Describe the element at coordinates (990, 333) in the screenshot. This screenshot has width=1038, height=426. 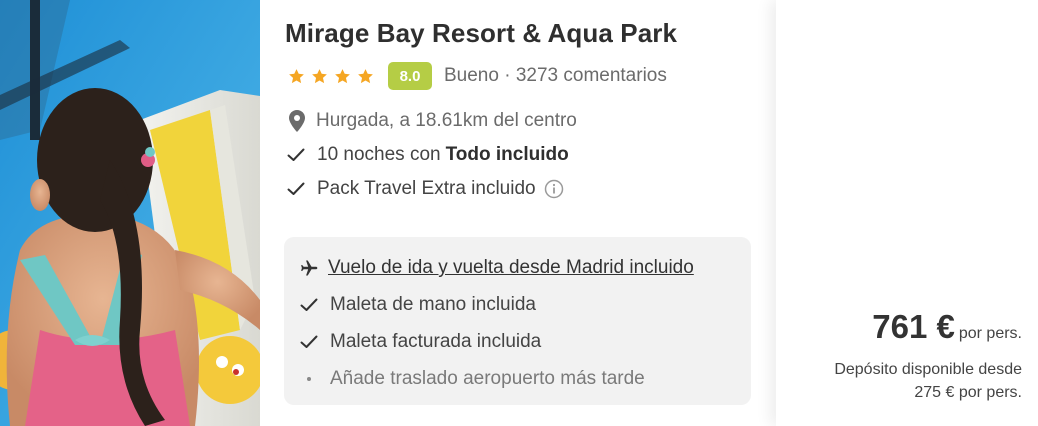
I see `price-unit: por pers.` at that location.